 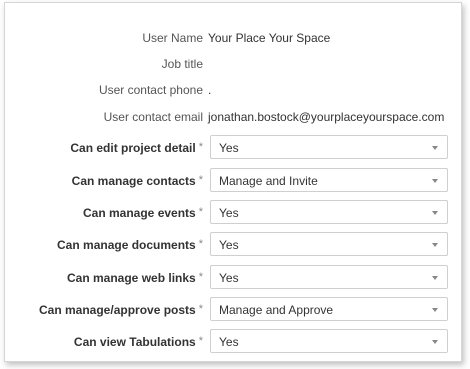 I want to click on permission-row-manage-contacts: Can manage contacts * Manage and Invite, so click(x=233, y=180).